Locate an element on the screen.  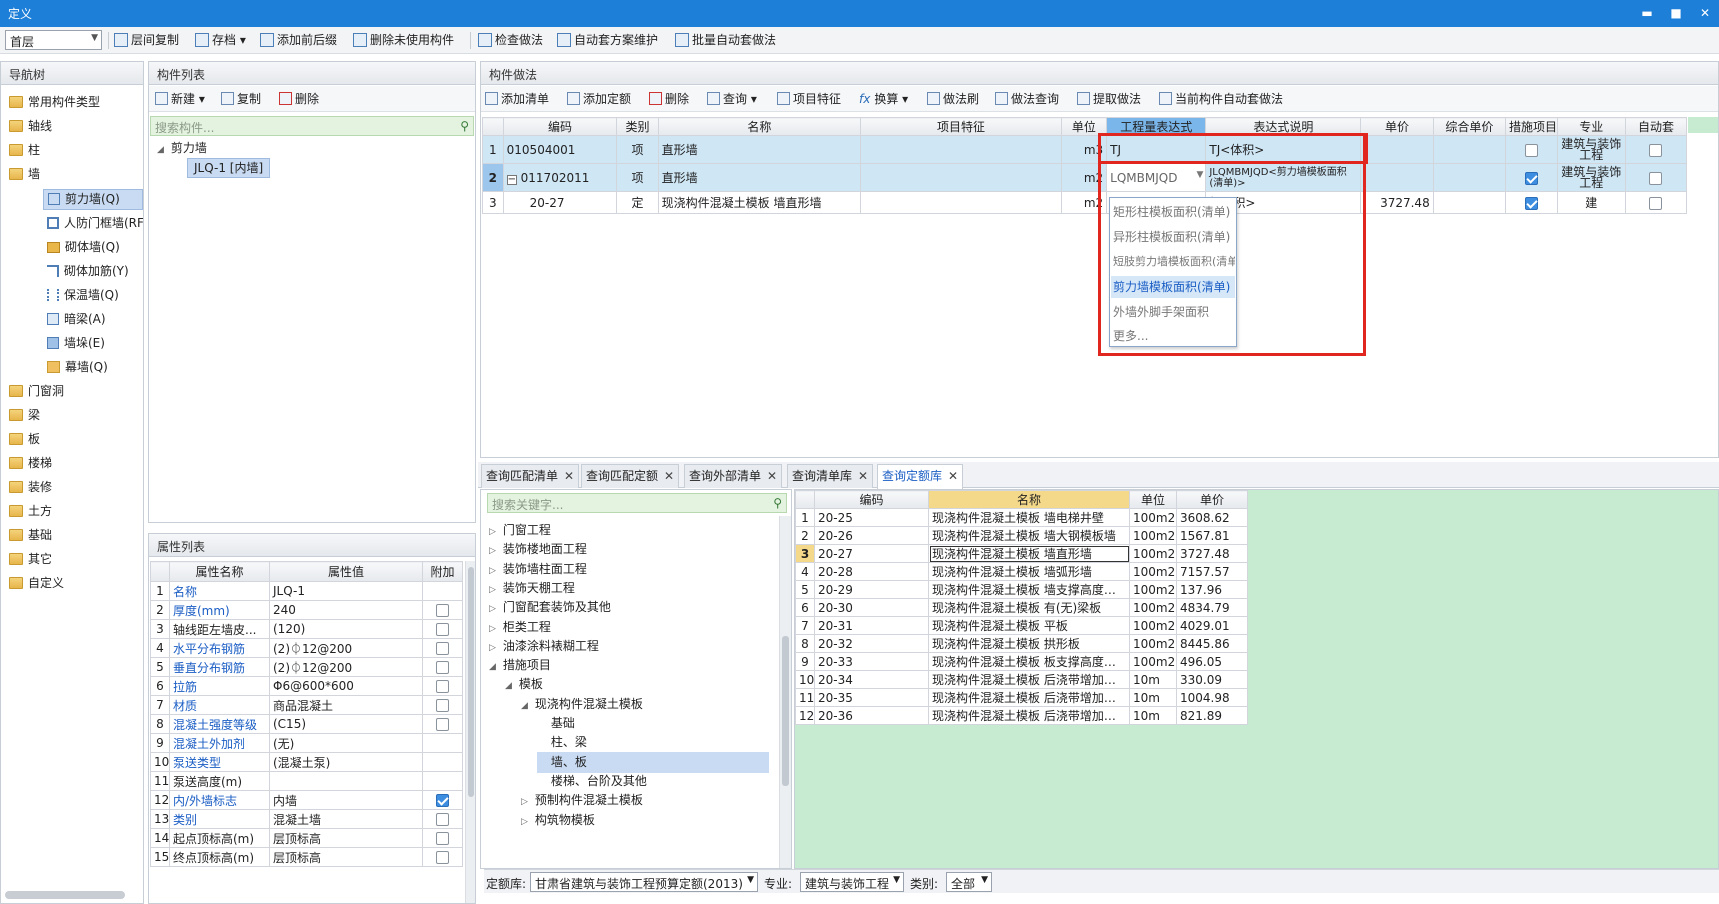
nav-item-masonry-wall: 砌体墙(Q) is located at coordinates (83, 247).